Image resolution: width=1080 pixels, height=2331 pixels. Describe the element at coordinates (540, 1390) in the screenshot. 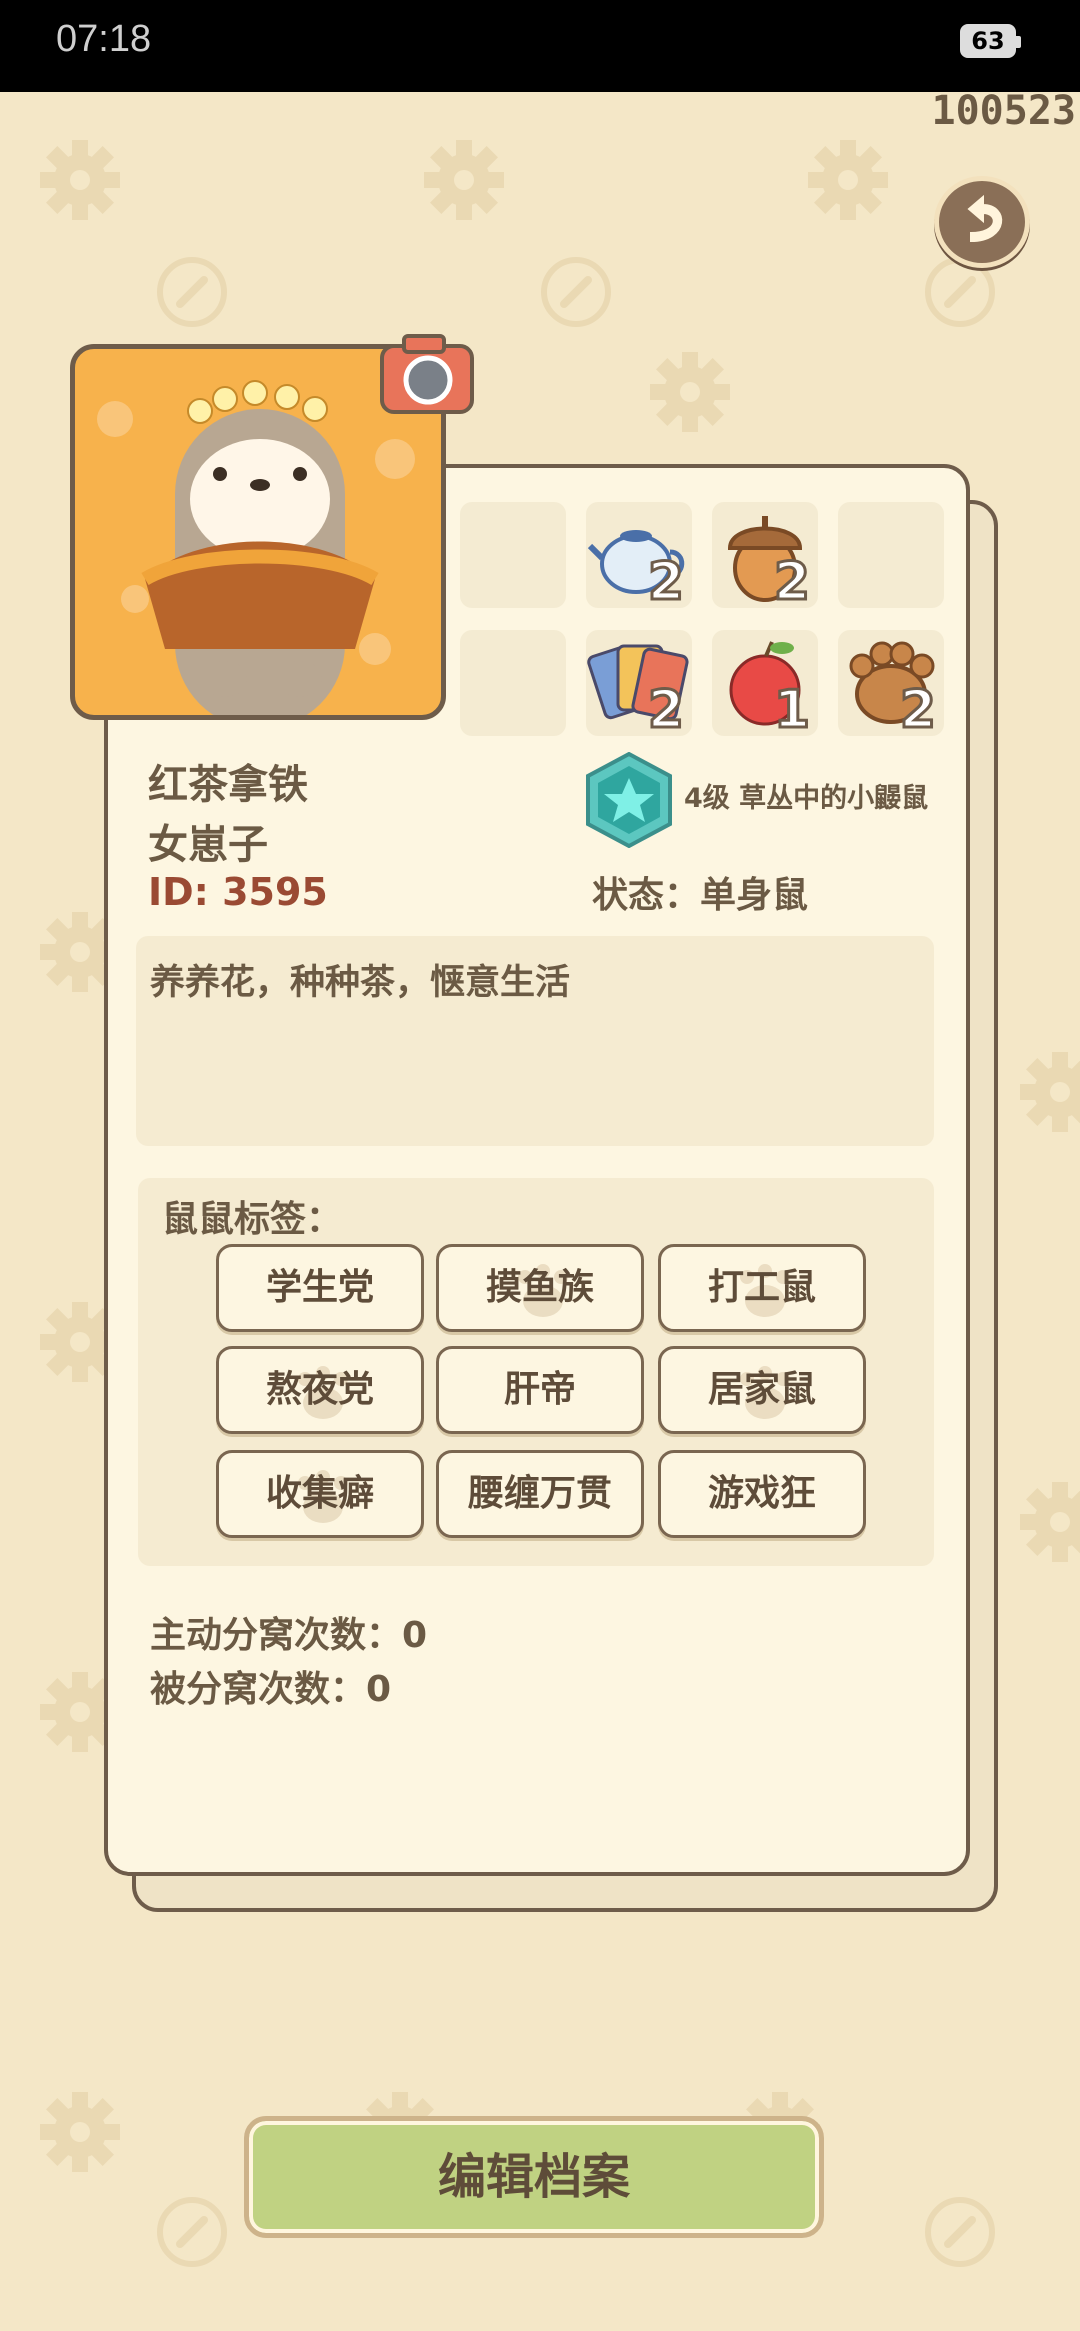

I see `tag-chip: 肝帝` at that location.